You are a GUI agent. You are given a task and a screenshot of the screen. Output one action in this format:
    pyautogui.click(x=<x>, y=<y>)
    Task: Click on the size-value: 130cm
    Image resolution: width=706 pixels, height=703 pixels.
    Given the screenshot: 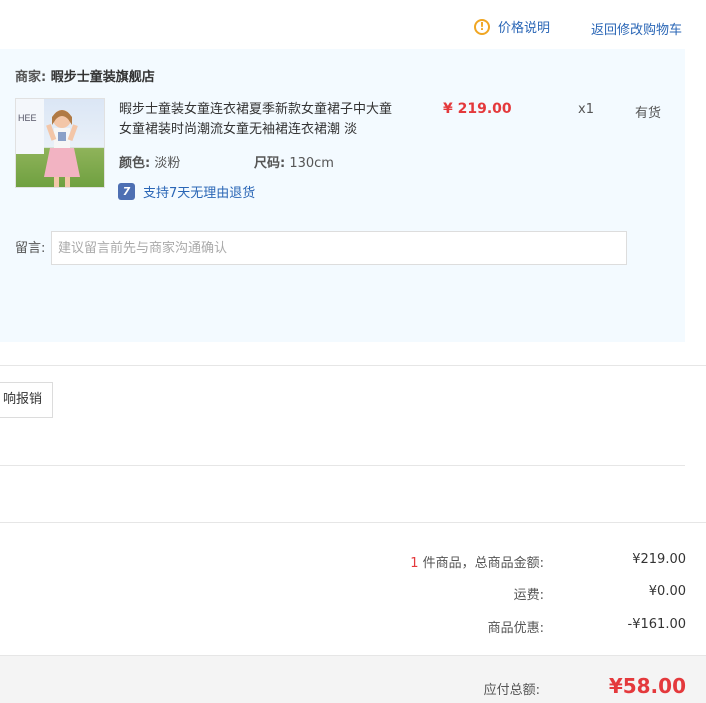 What is the action you would take?
    pyautogui.click(x=311, y=163)
    